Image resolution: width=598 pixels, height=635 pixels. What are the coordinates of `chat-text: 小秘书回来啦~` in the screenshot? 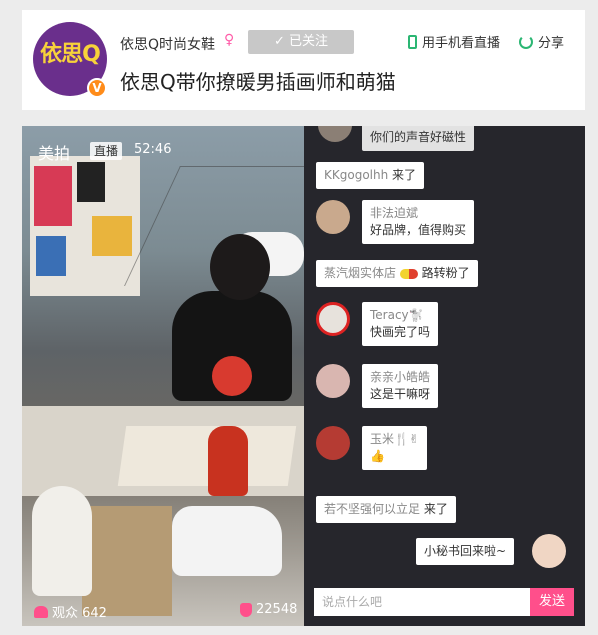 It's located at (465, 551).